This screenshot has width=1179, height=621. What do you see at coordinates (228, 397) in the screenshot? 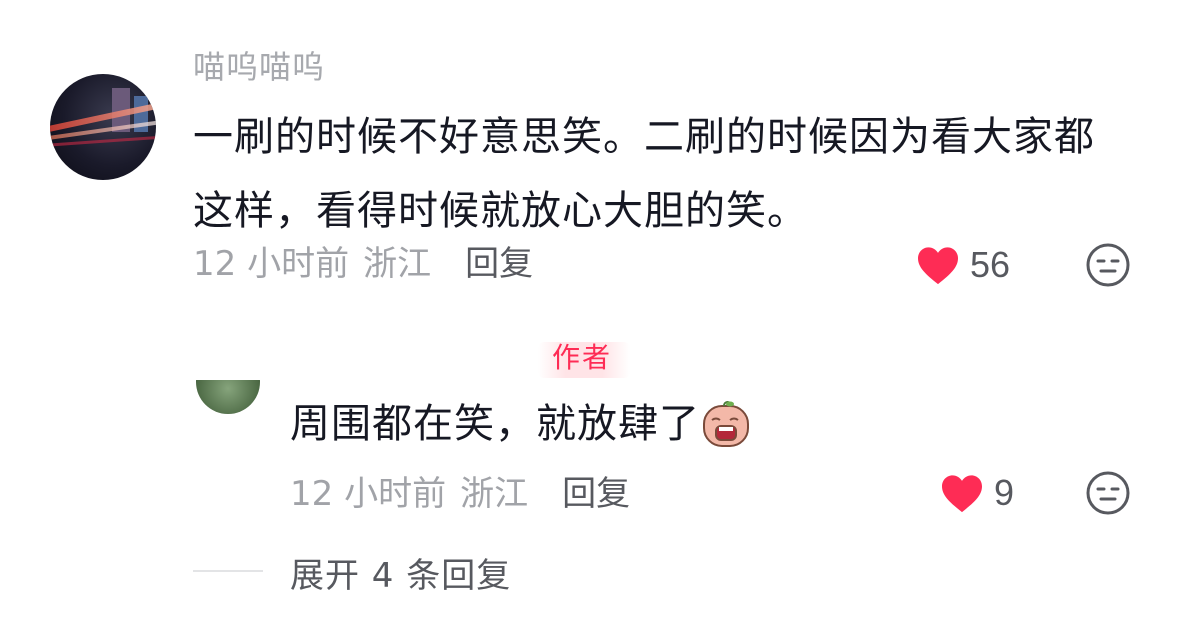
I see `author-avatar` at bounding box center [228, 397].